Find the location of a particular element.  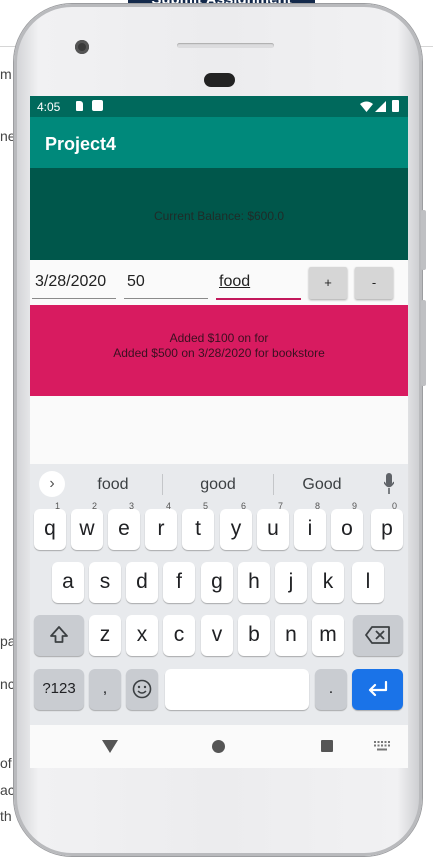

shift-icon is located at coordinates (59, 634).